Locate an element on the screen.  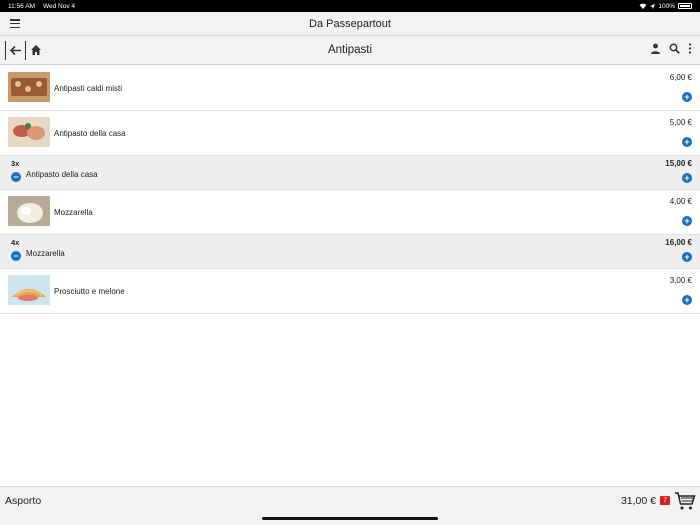
cart-line: 3x − Antipasto della casa 15,00 € + is located at coordinates (350, 173).